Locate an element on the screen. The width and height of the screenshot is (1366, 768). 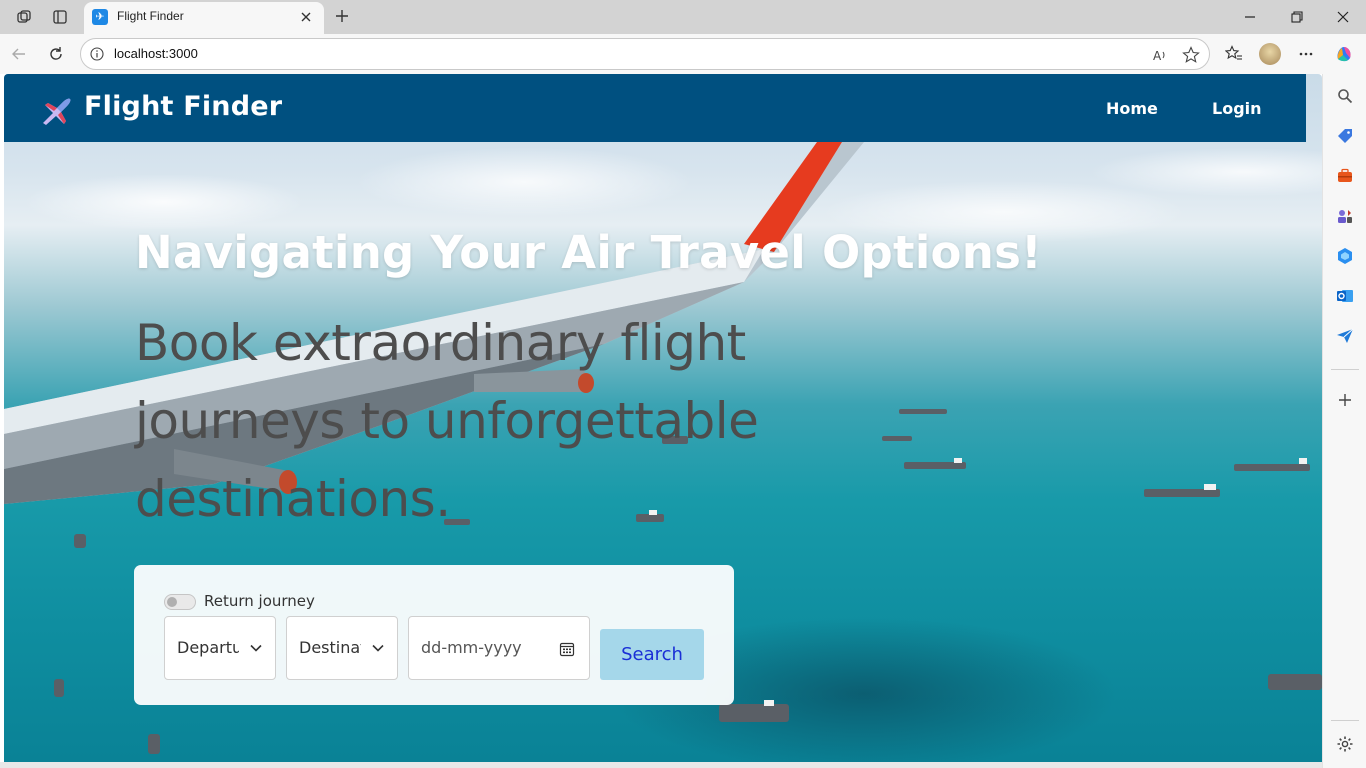
tab-title: Flight Finder is located at coordinates (150, 16).